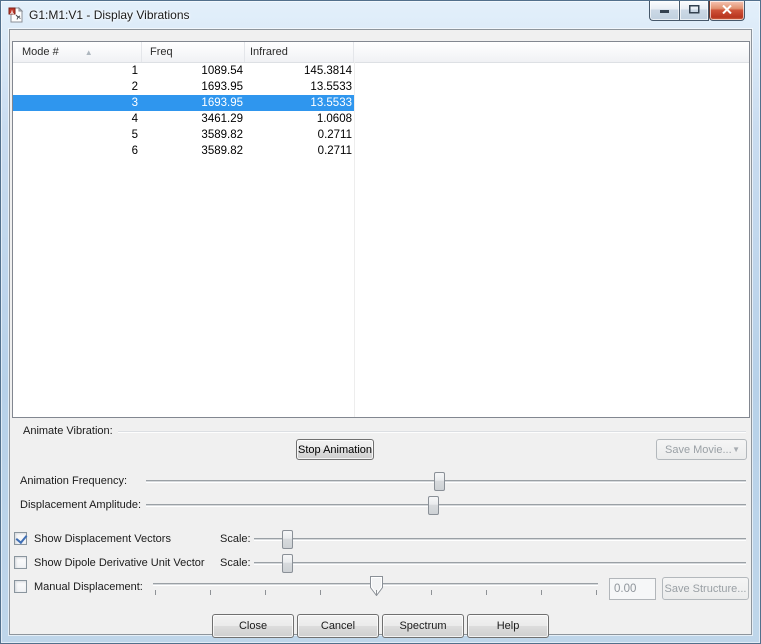 Image resolution: width=761 pixels, height=644 pixels. I want to click on cell-infrared: 145.3814, so click(328, 71).